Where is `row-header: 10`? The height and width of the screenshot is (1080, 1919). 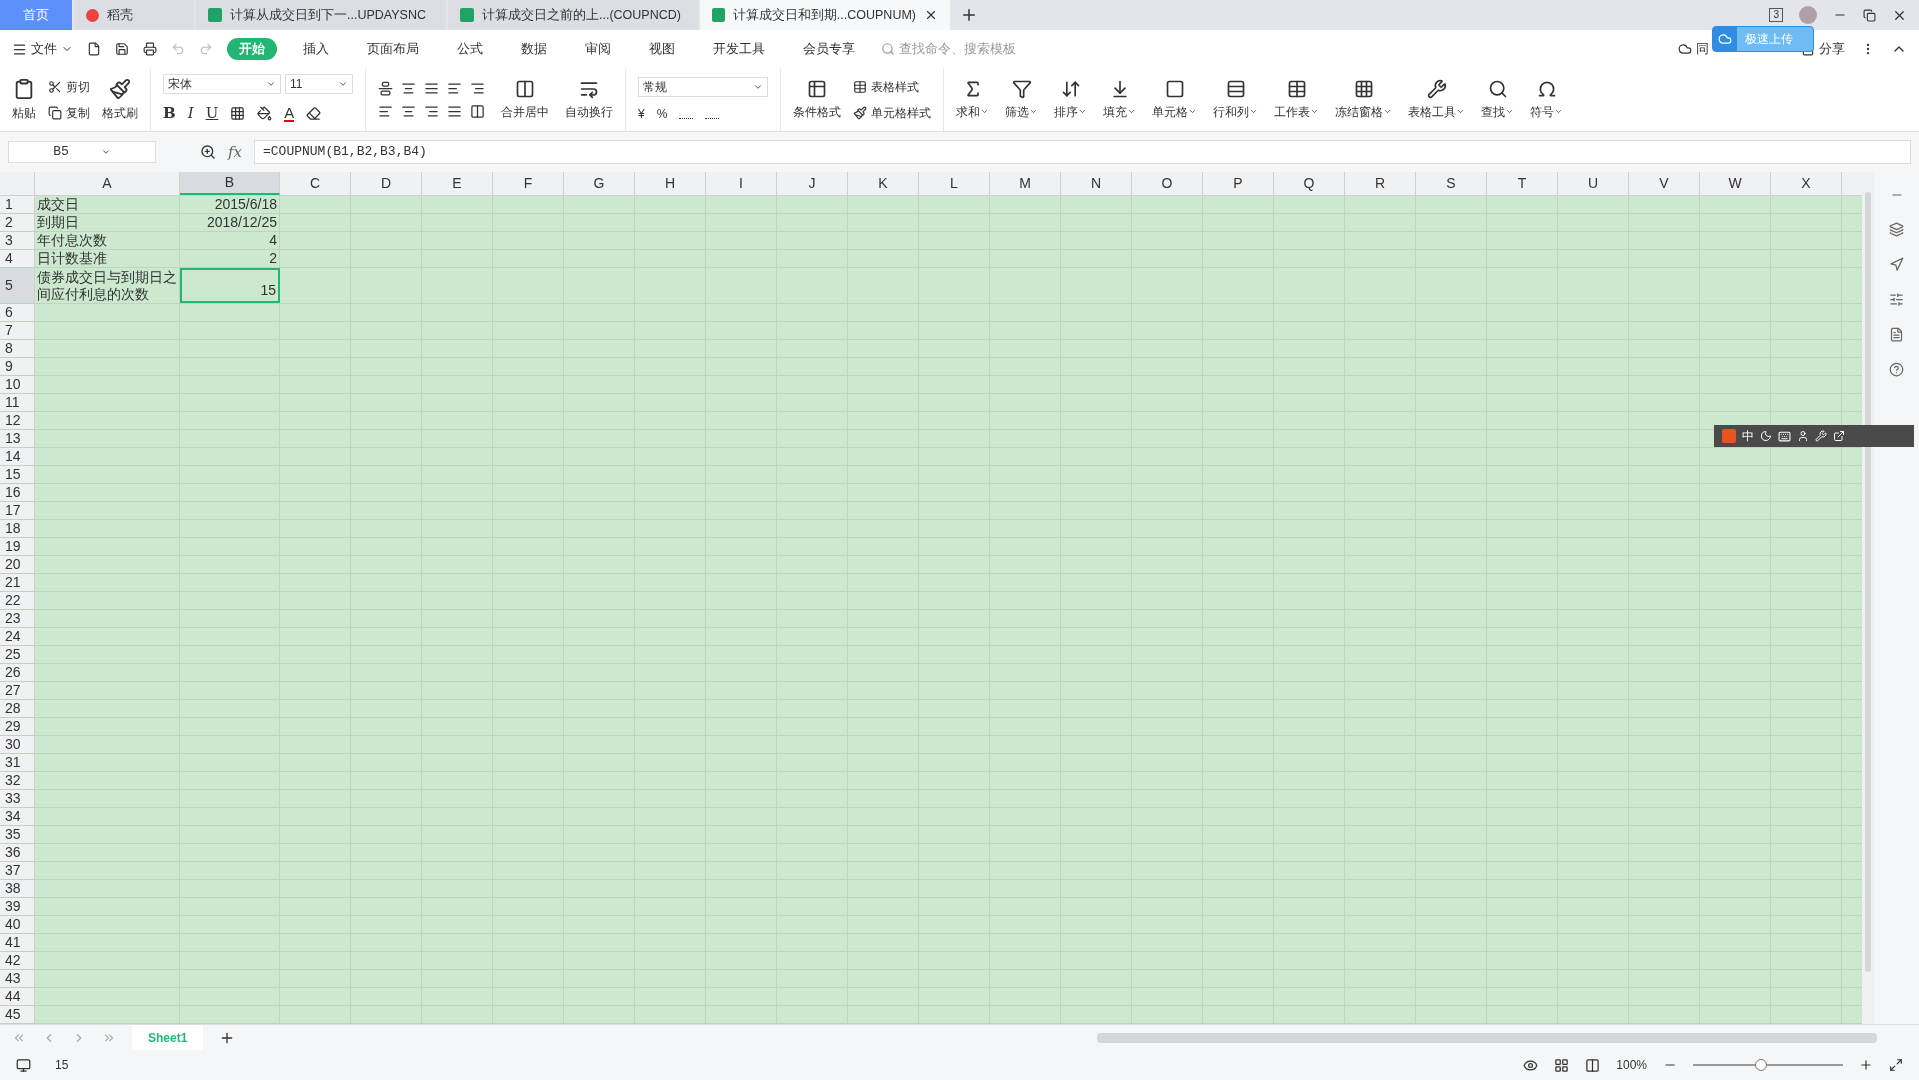
row-header: 10 is located at coordinates (17, 384).